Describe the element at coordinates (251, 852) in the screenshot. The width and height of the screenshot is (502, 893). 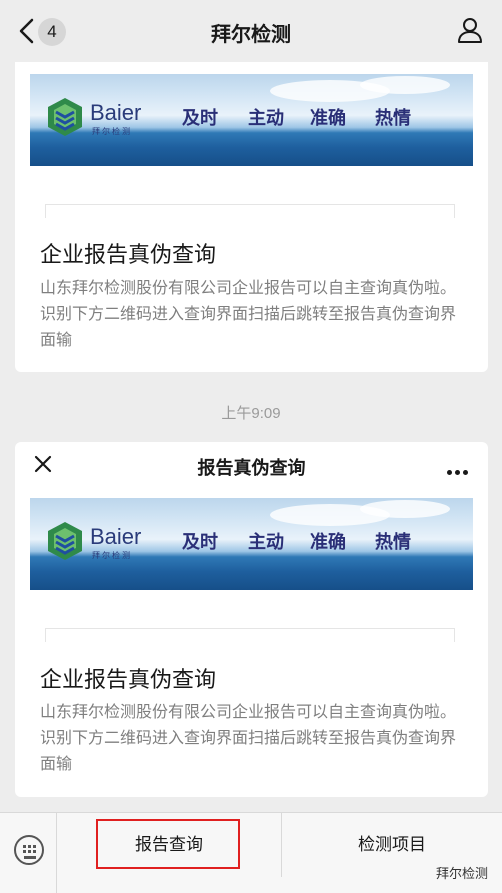
I see `bottom-menu-bar: 报告查询 检测项目` at that location.